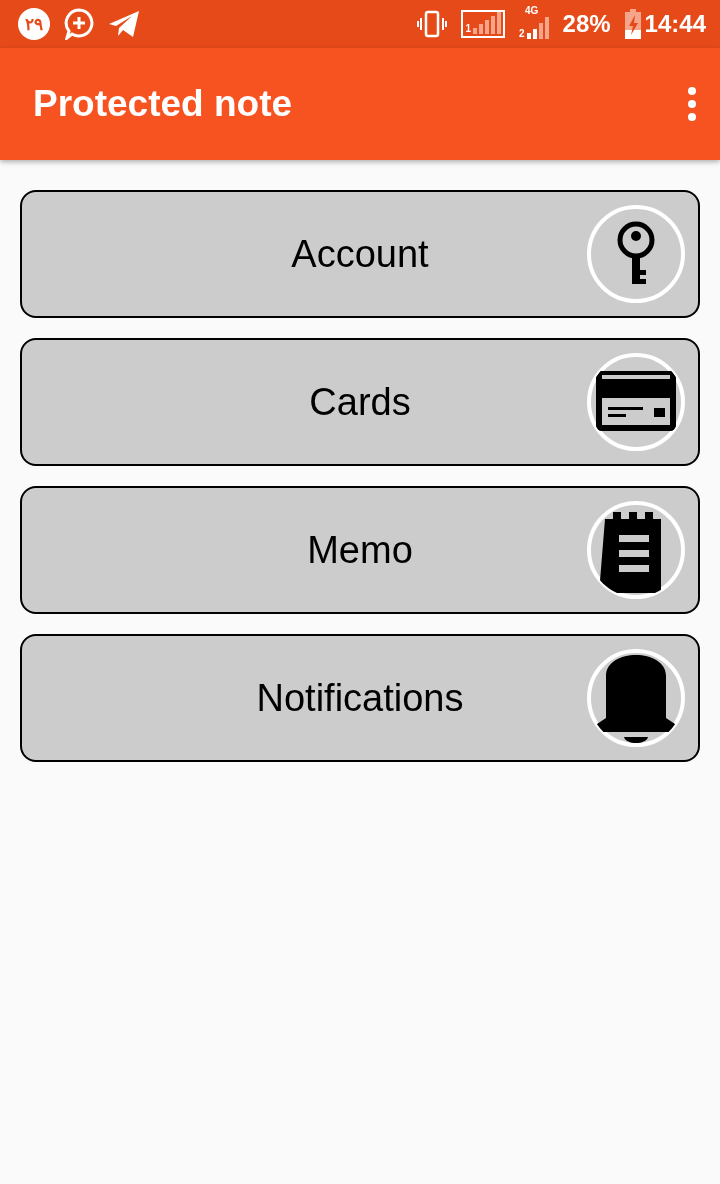 The height and width of the screenshot is (1184, 720). I want to click on vibrate-icon, so click(432, 24).